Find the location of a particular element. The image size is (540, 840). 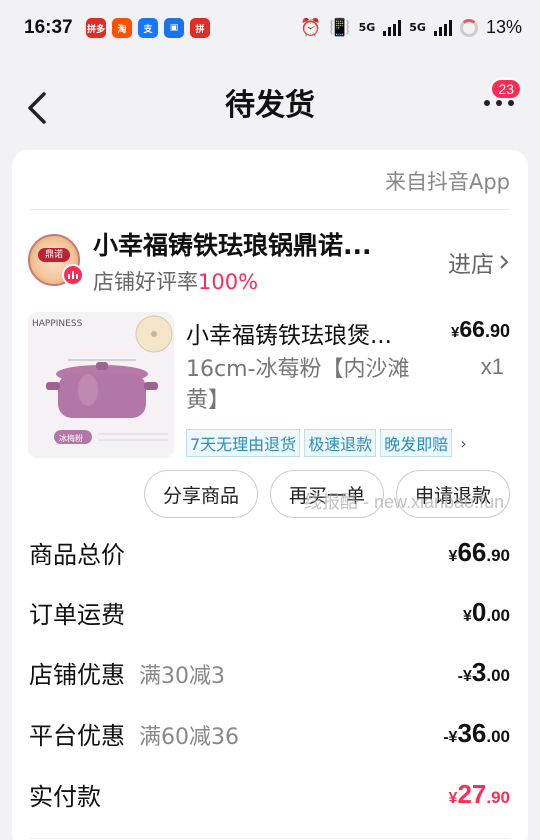

system-indicators: ⏰ 📳 5G 5G 13% is located at coordinates (411, 27).